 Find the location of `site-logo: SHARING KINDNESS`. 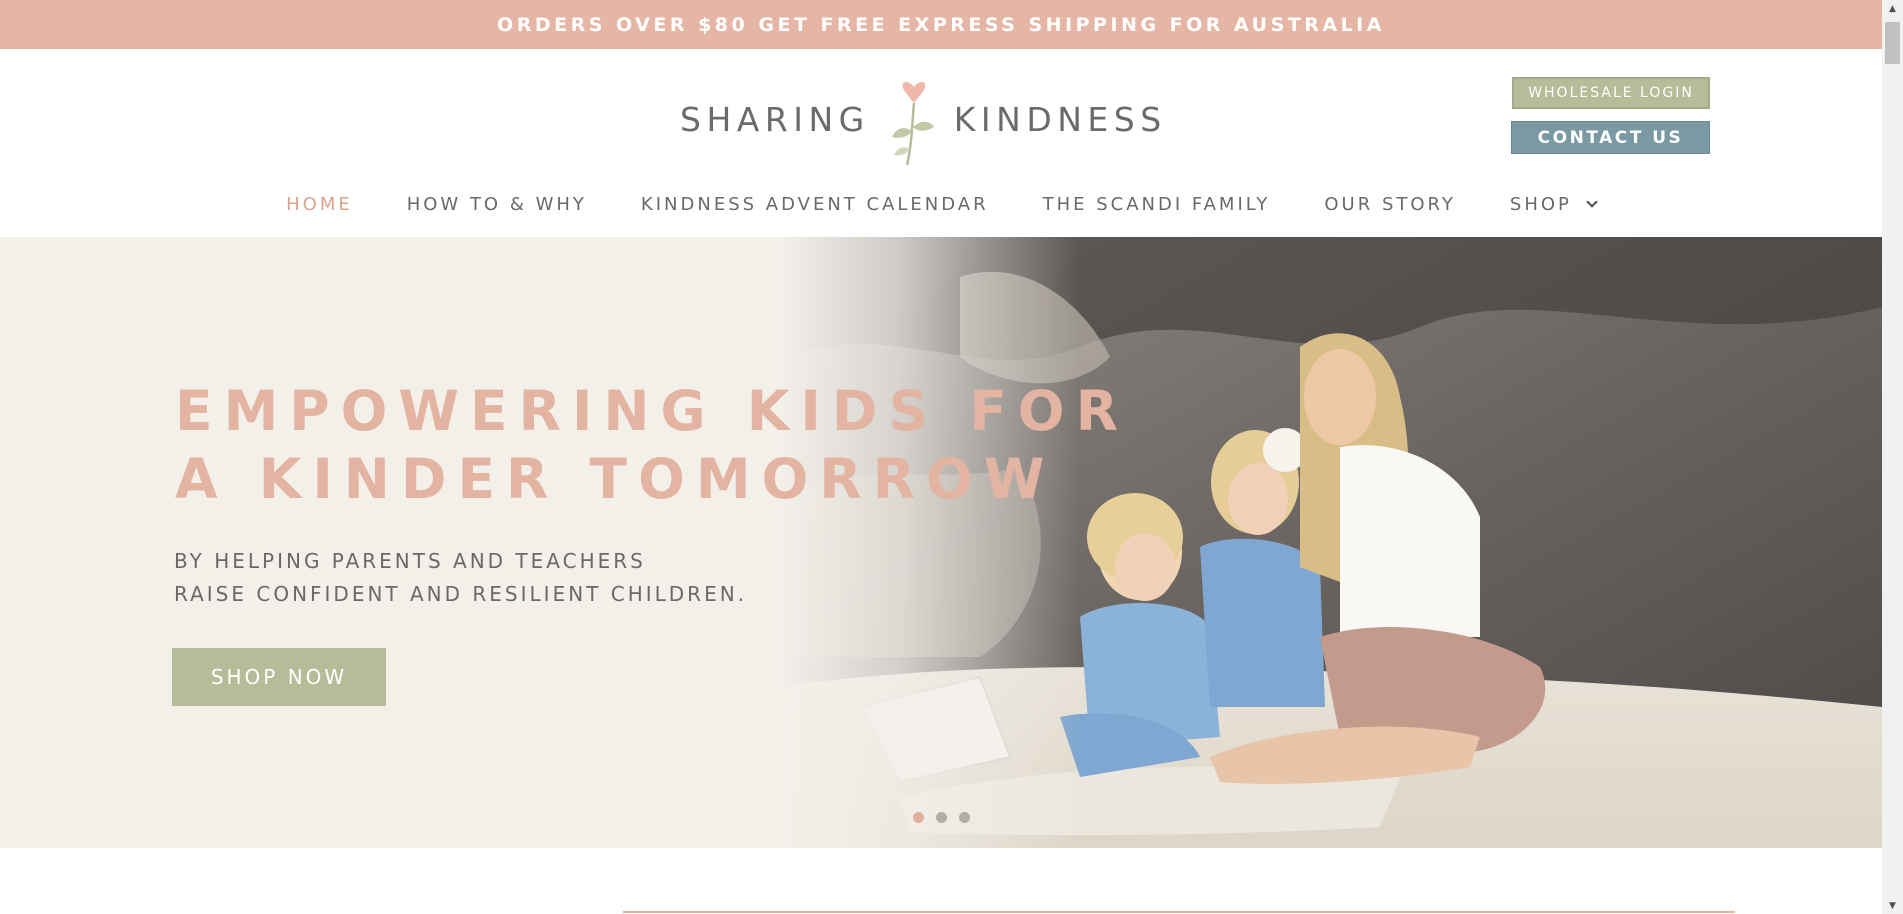

site-logo: SHARING KINDNESS is located at coordinates (925, 119).